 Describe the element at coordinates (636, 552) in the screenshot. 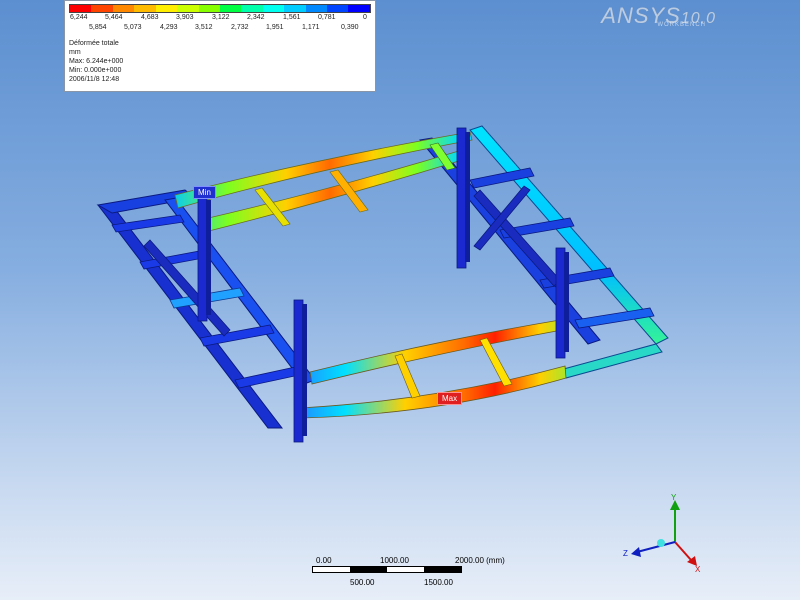

I see `z-axis-arrowhead` at that location.